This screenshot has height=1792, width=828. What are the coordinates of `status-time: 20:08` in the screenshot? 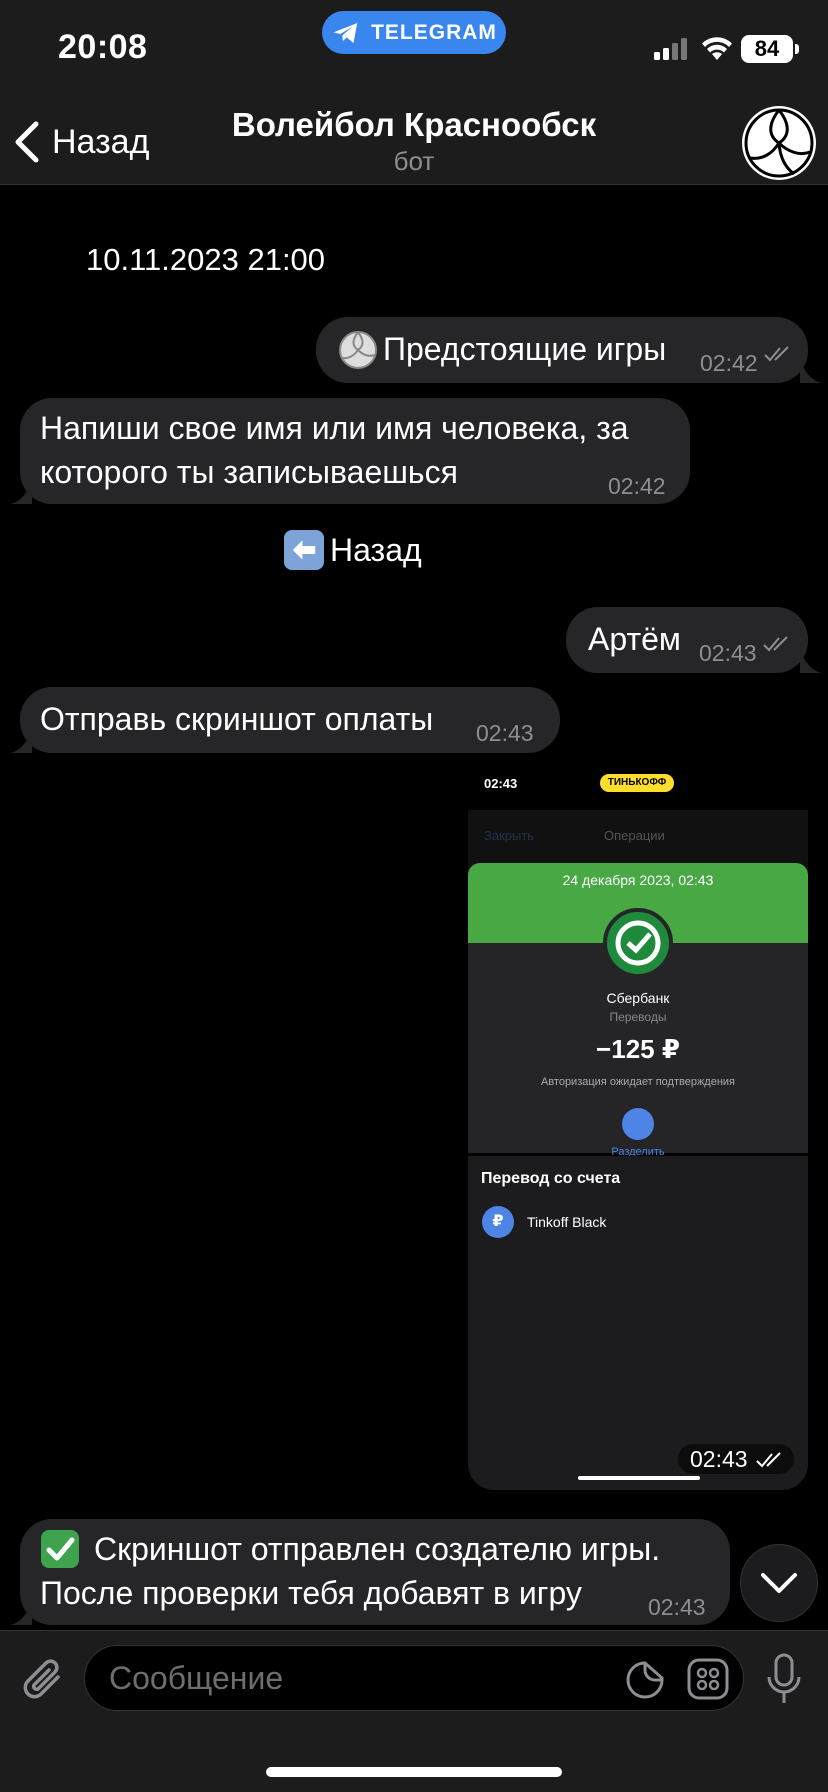 It's located at (103, 47).